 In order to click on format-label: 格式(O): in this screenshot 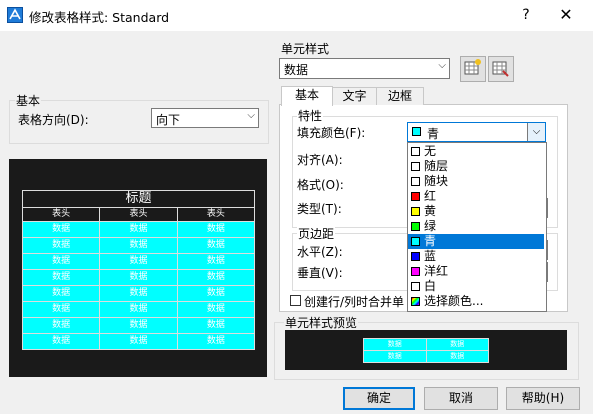, I will do `click(320, 185)`.